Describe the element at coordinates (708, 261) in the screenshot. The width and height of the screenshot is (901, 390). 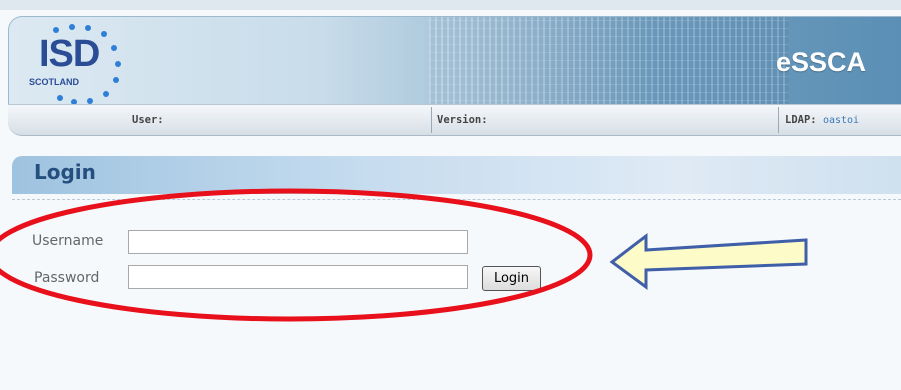
I see `pointer-arrow` at that location.